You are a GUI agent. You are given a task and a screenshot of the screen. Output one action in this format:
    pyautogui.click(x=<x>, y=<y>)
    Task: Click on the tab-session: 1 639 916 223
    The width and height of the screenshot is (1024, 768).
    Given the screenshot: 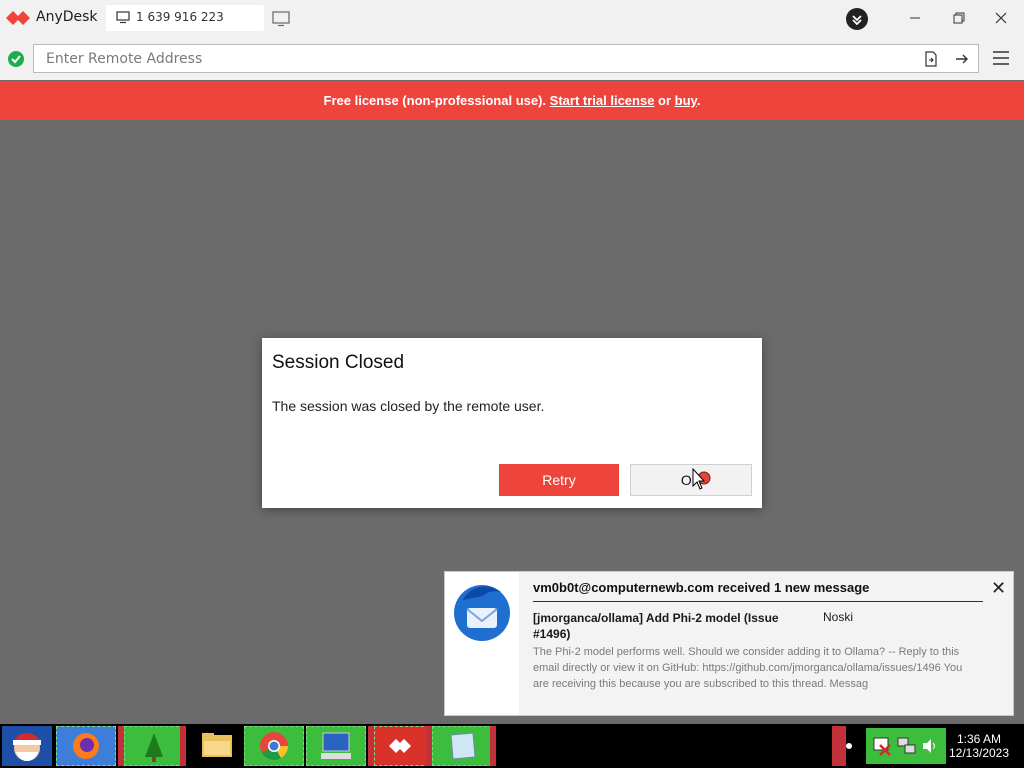 What is the action you would take?
    pyautogui.click(x=185, y=18)
    